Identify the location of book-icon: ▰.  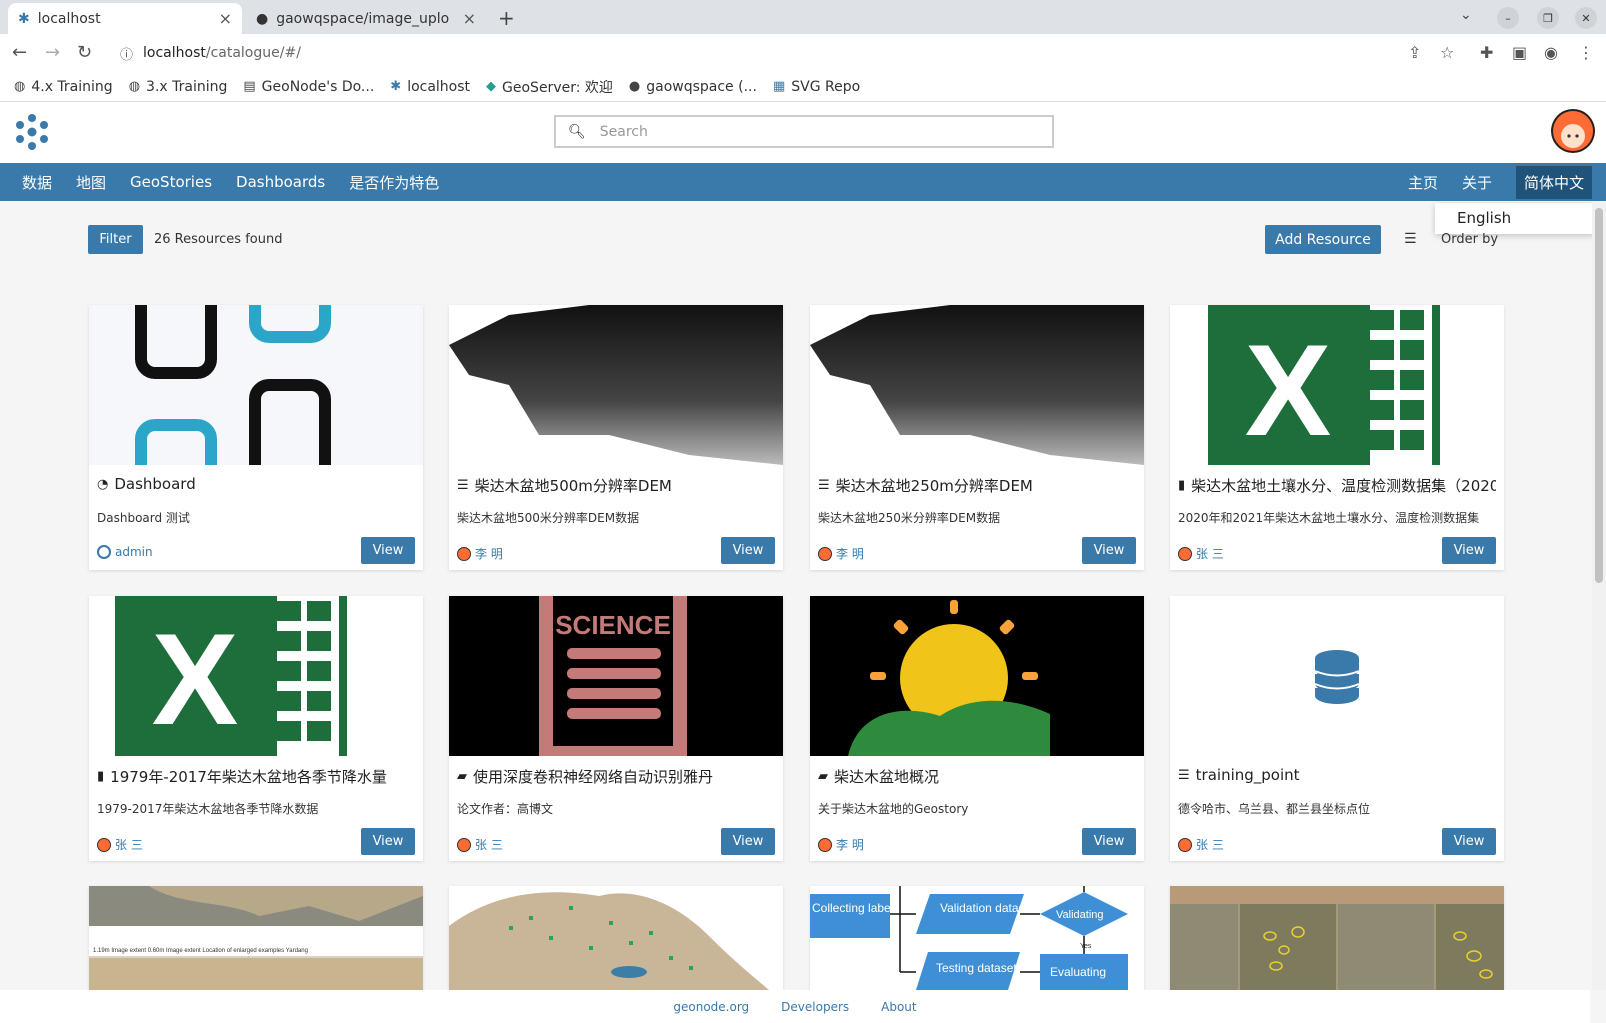
(462, 776).